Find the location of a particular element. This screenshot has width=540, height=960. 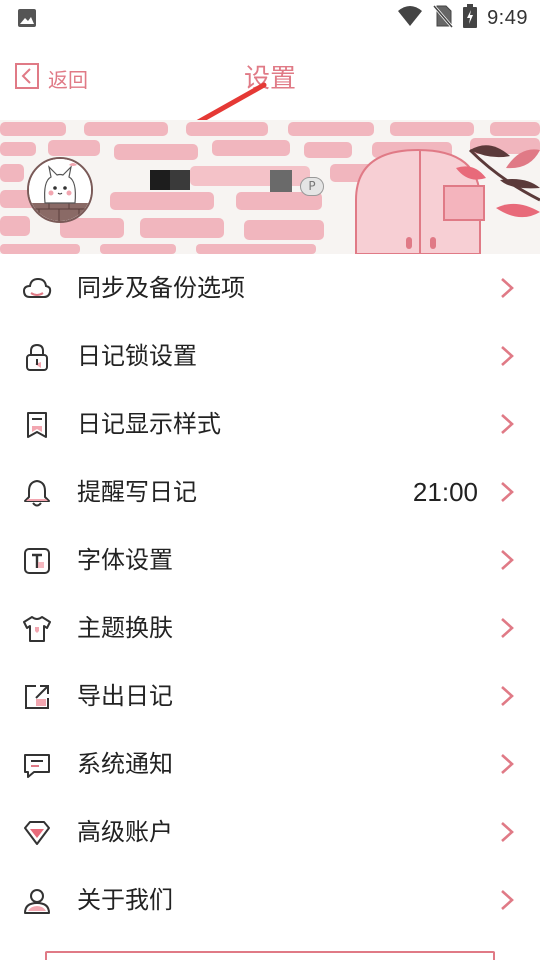

settings-item-label: 导出日记 is located at coordinates (125, 696).